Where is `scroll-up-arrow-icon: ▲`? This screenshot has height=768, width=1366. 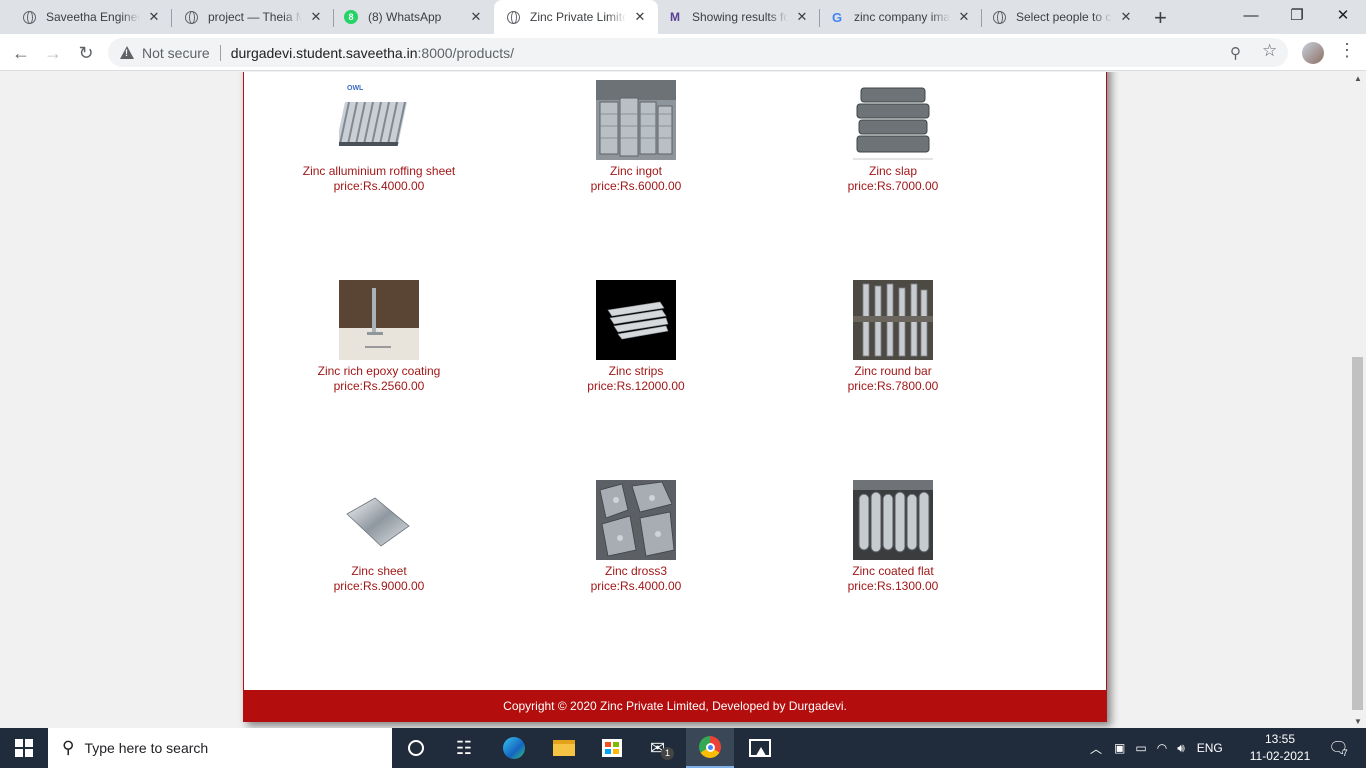 scroll-up-arrow-icon: ▲ is located at coordinates (1358, 78).